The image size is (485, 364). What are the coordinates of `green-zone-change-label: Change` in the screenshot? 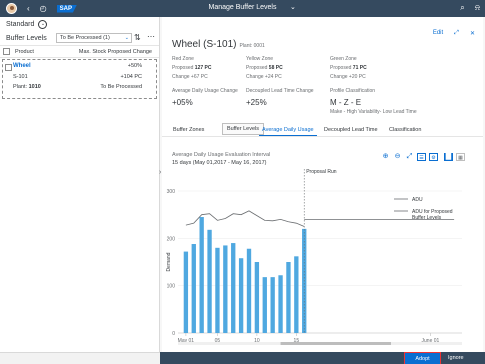 It's located at (339, 77).